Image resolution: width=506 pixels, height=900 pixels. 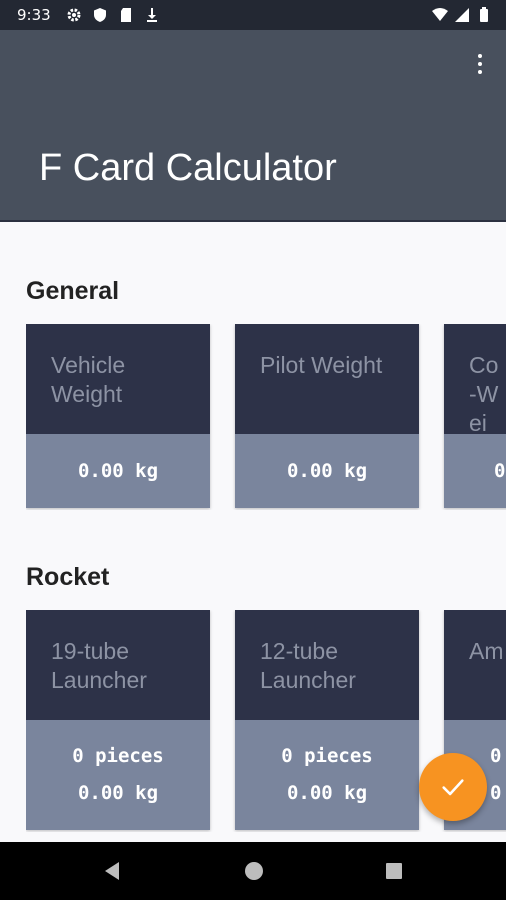 What do you see at coordinates (68, 577) in the screenshot?
I see `section-title-rocket: Rocket` at bounding box center [68, 577].